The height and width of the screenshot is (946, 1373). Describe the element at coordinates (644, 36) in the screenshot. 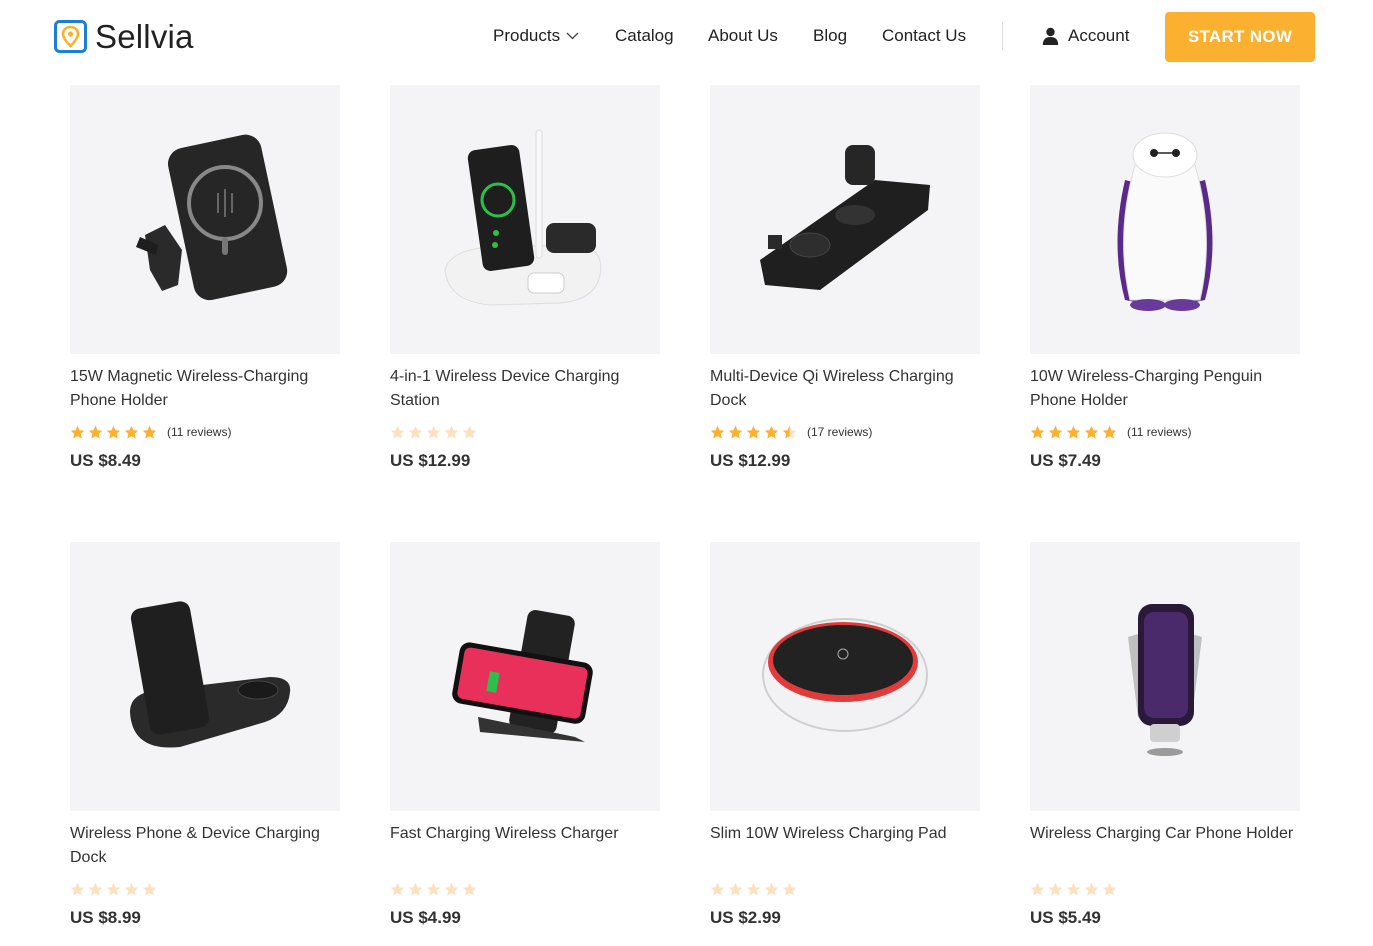

I see `nav-catalog: Catalog` at that location.